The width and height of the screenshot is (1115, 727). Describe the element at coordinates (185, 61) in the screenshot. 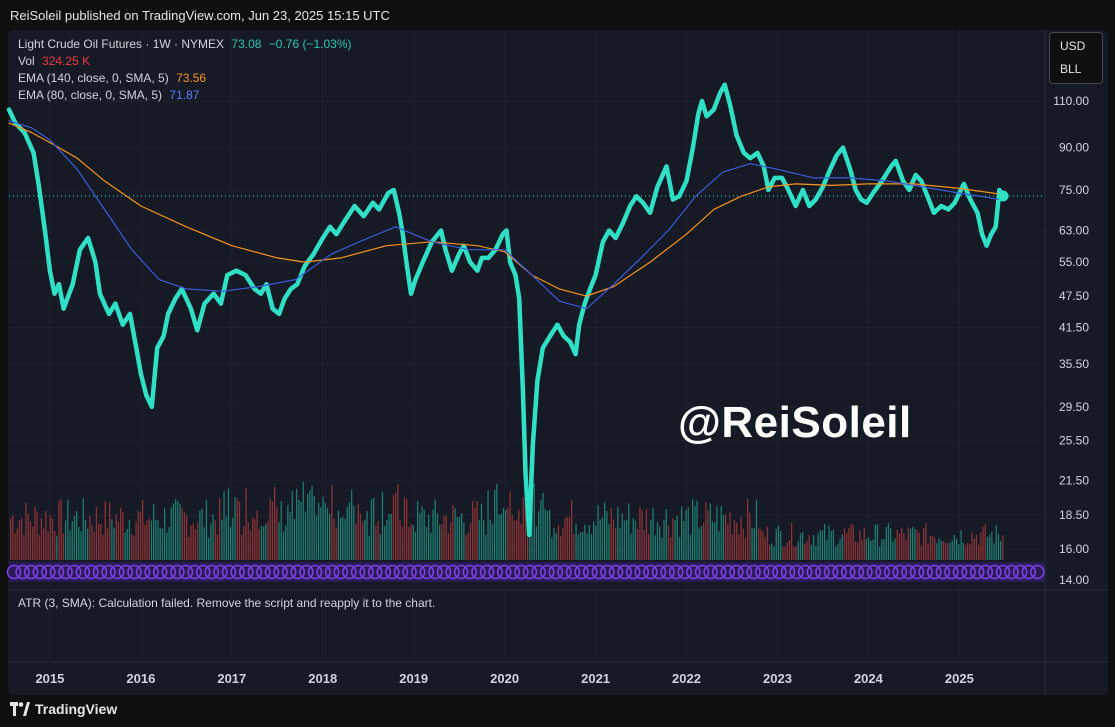

I see `legend-volume-row: Vol 324.25 K` at that location.